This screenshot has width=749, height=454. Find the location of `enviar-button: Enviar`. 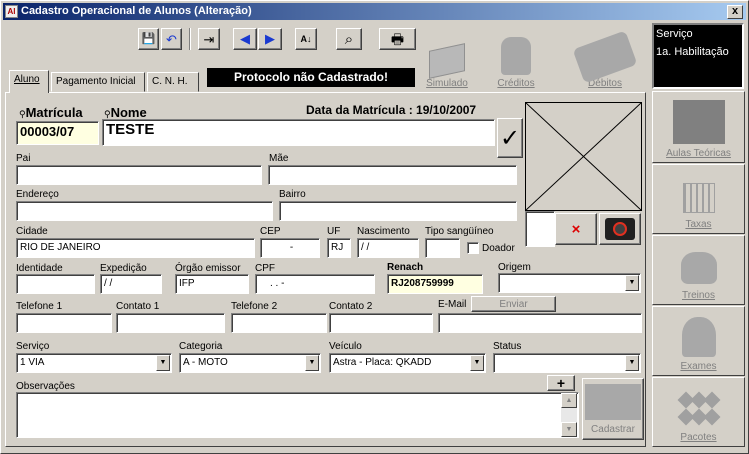

enviar-button: Enviar is located at coordinates (513, 304).